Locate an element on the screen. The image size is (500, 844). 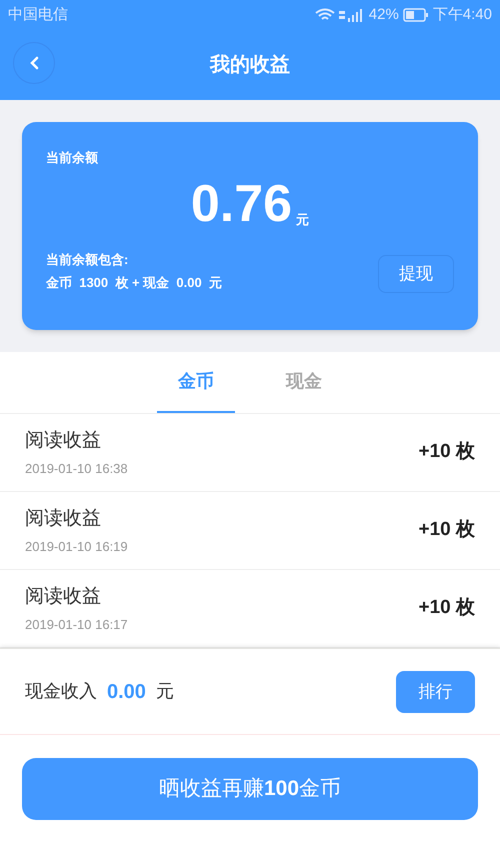
tab: 金币 is located at coordinates (196, 382).